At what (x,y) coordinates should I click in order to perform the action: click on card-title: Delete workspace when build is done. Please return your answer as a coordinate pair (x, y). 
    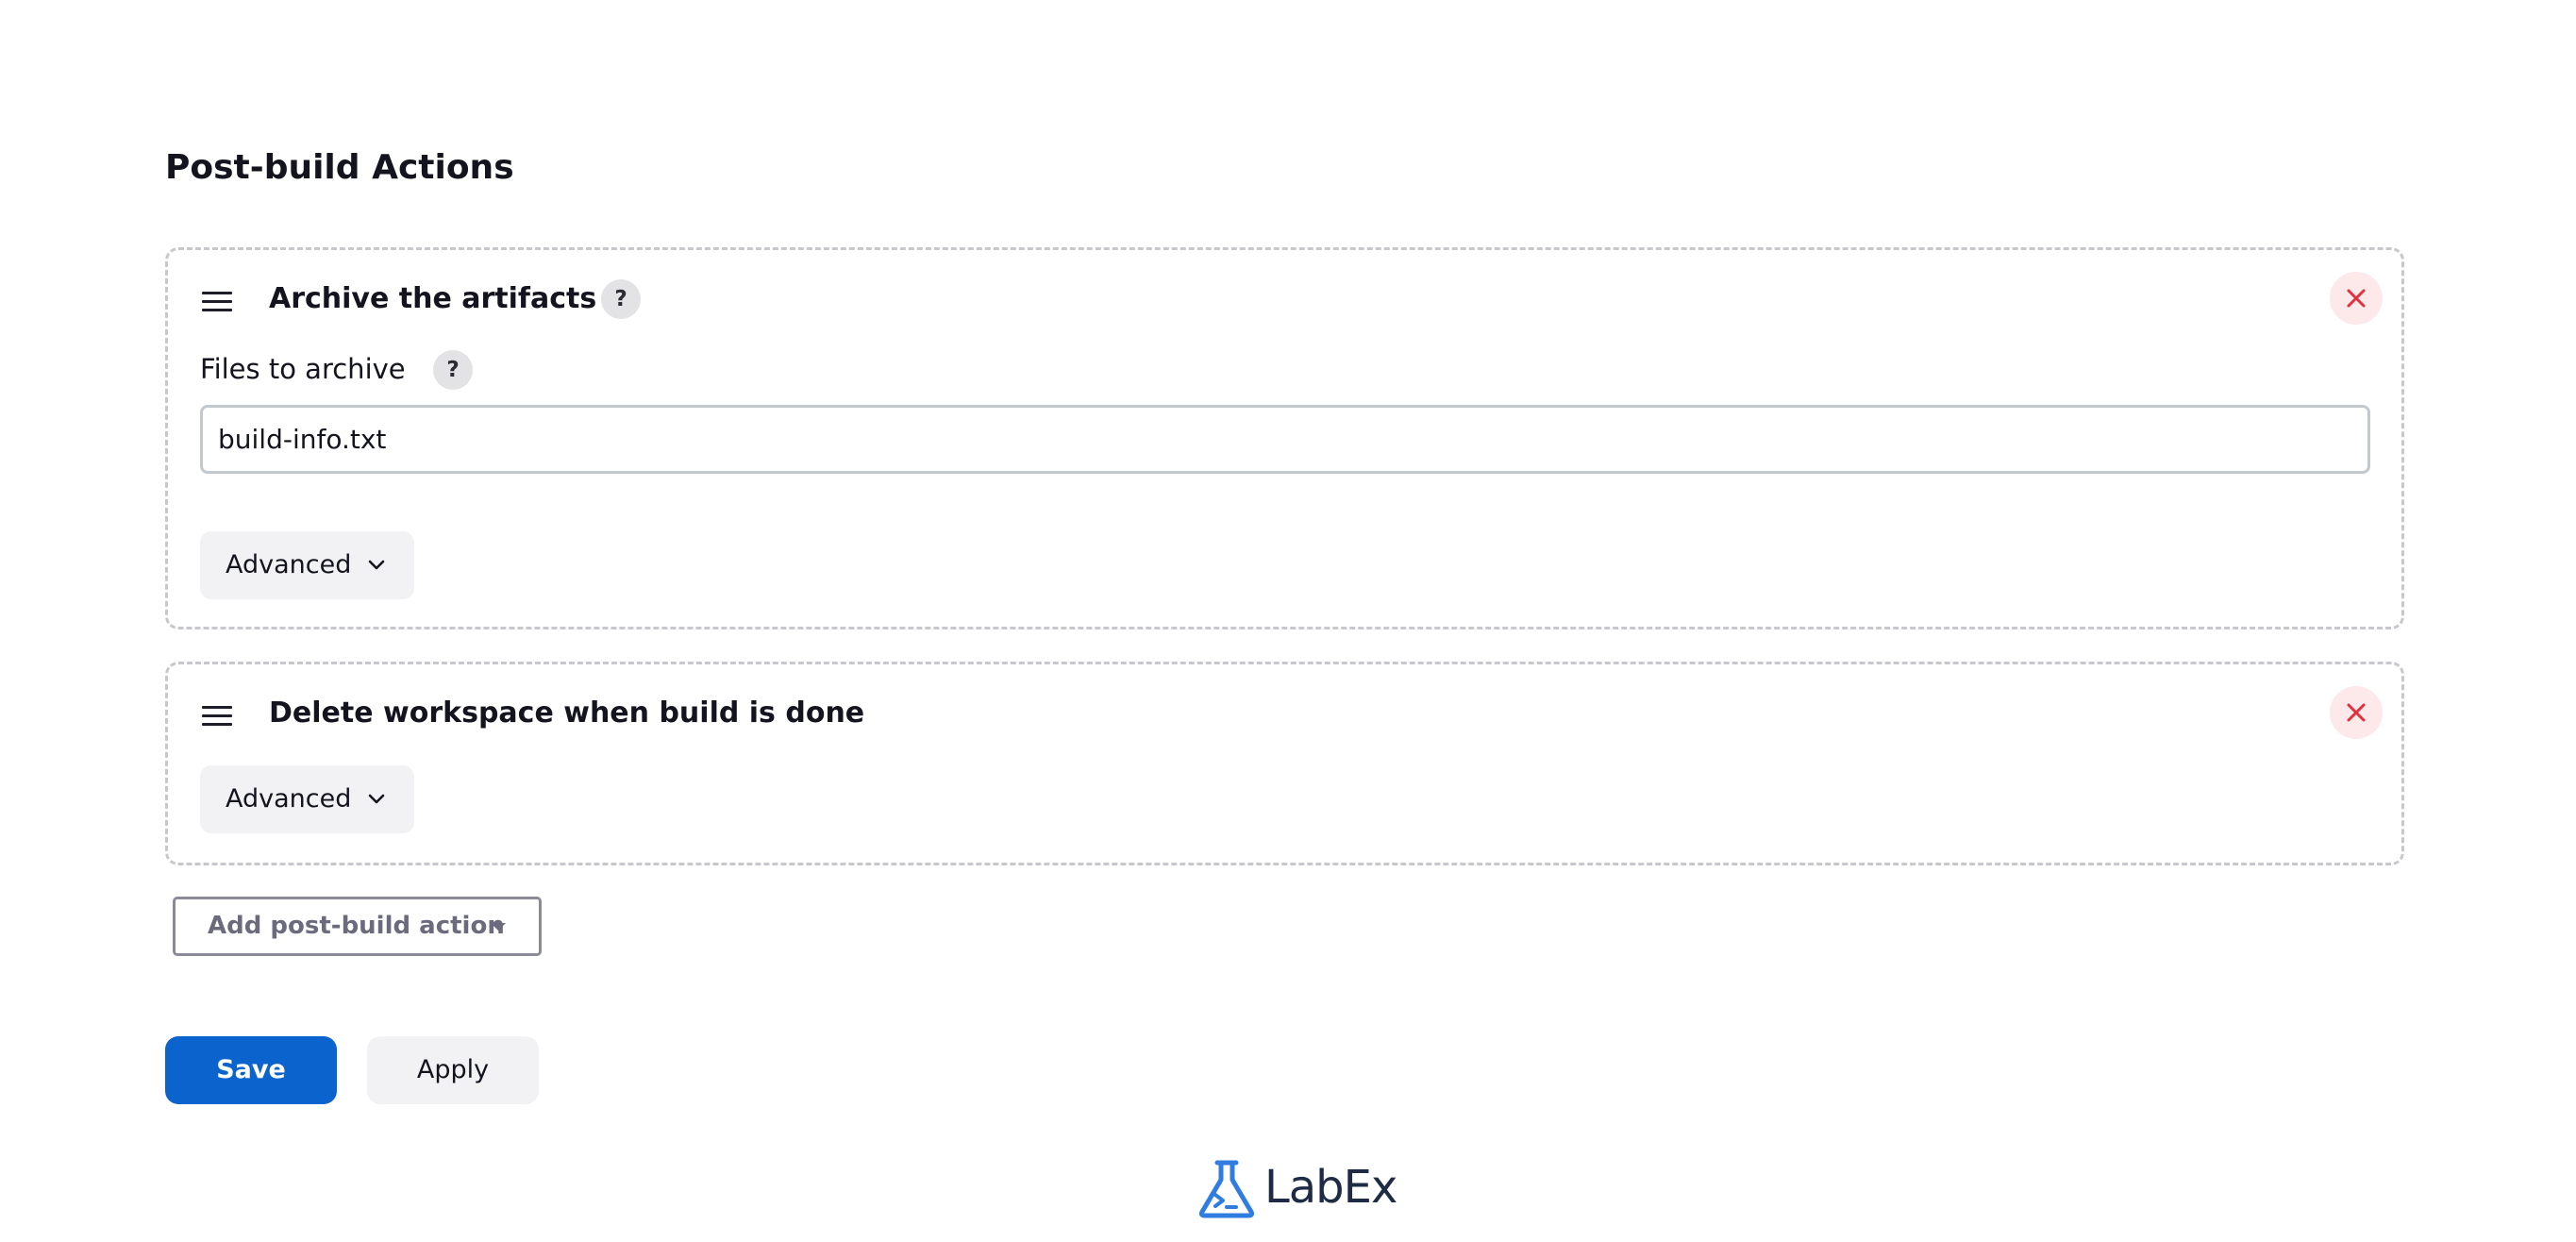
    Looking at the image, I should click on (567, 713).